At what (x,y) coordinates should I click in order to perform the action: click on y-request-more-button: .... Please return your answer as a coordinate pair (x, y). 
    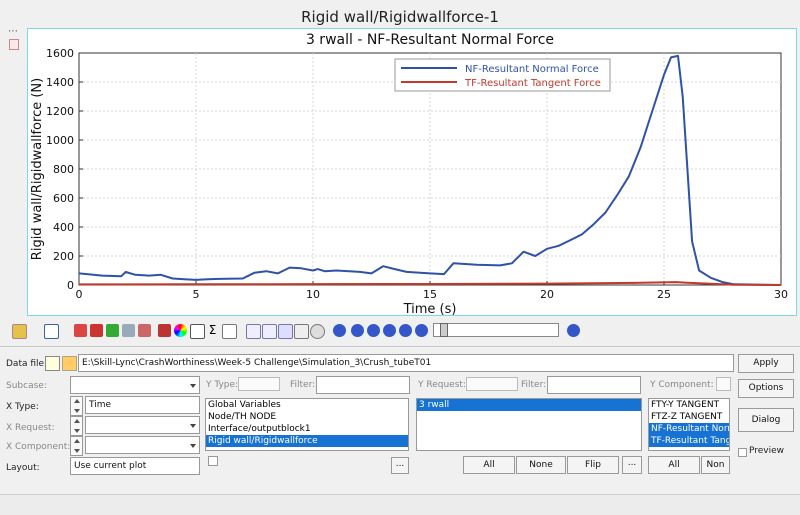
    Looking at the image, I should click on (632, 465).